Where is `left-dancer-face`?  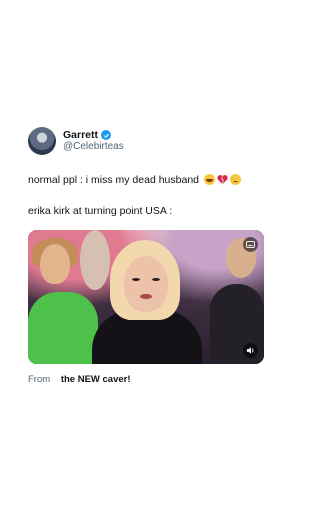 left-dancer-face is located at coordinates (55, 264).